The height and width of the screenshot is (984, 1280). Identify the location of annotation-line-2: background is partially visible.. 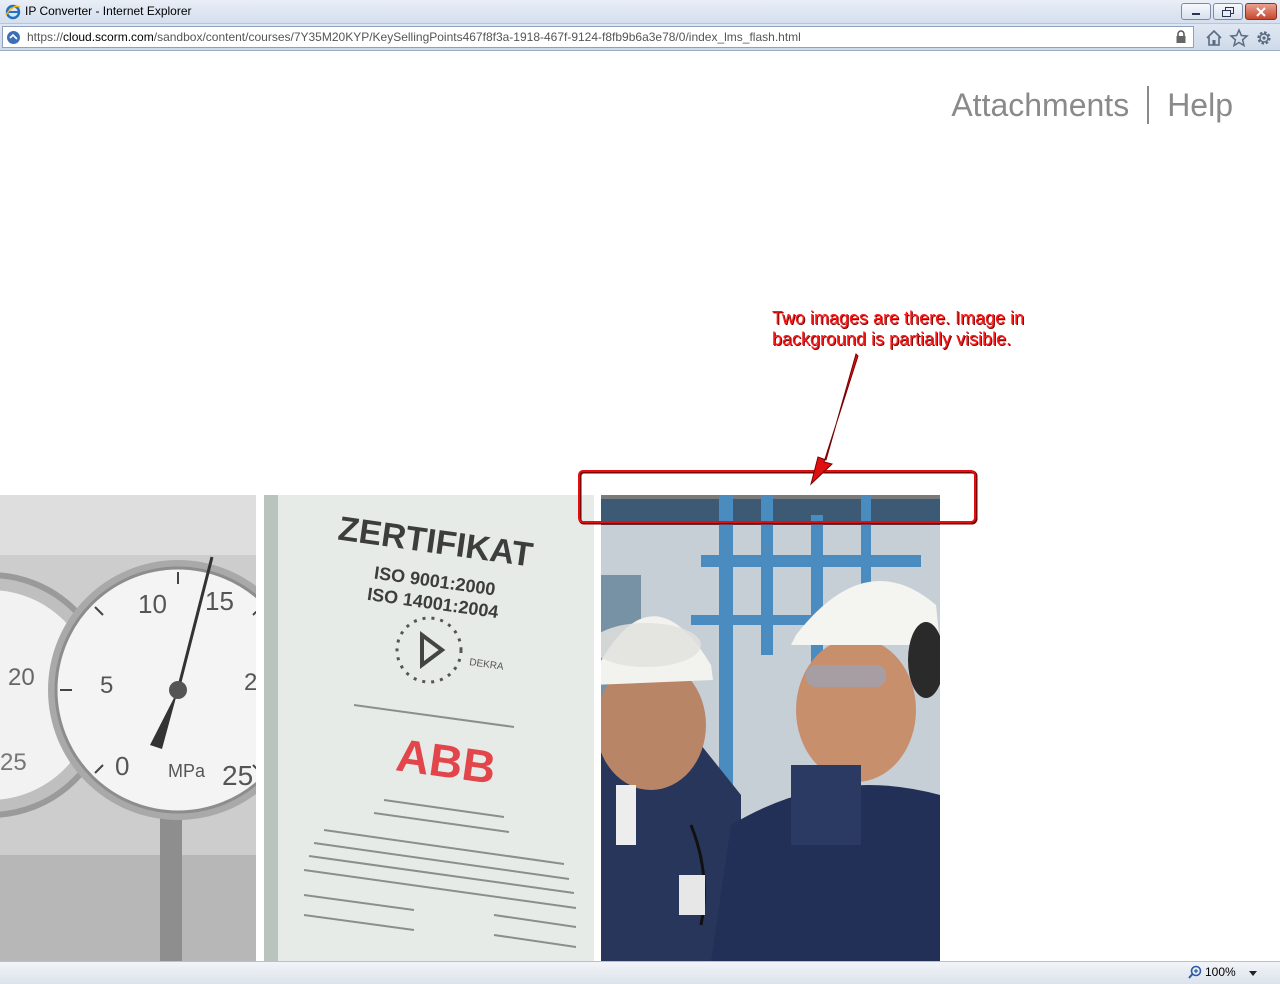
(892, 339).